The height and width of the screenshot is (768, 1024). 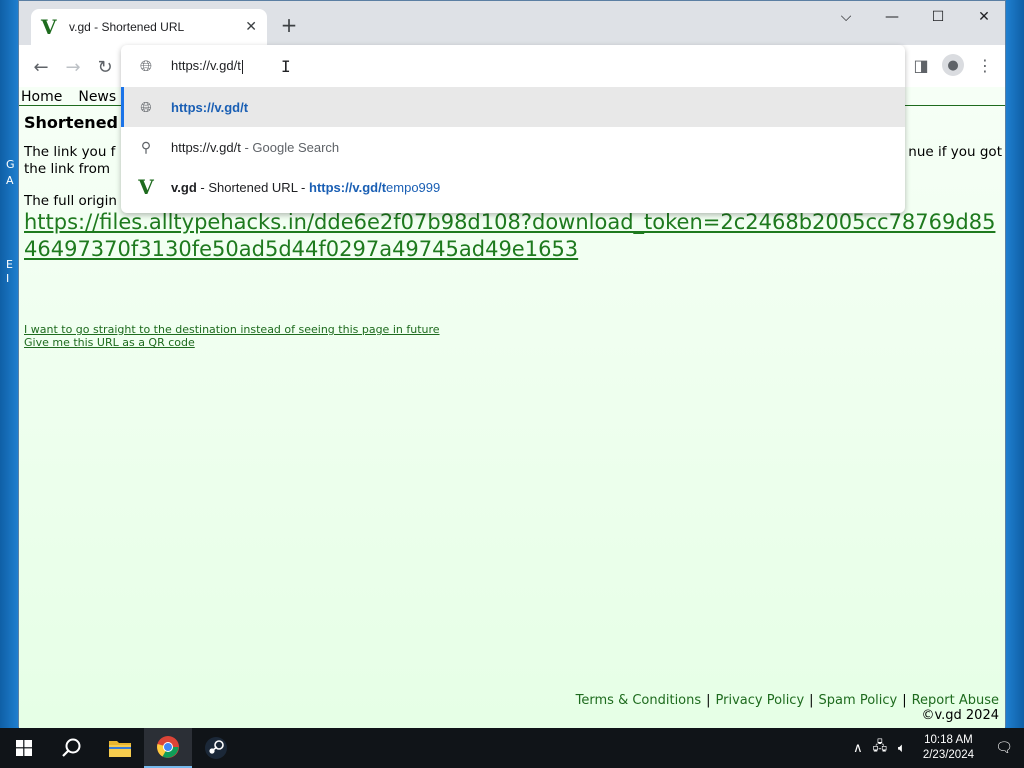 What do you see at coordinates (858, 748) in the screenshot?
I see `chevron-up-icon: ∧` at bounding box center [858, 748].